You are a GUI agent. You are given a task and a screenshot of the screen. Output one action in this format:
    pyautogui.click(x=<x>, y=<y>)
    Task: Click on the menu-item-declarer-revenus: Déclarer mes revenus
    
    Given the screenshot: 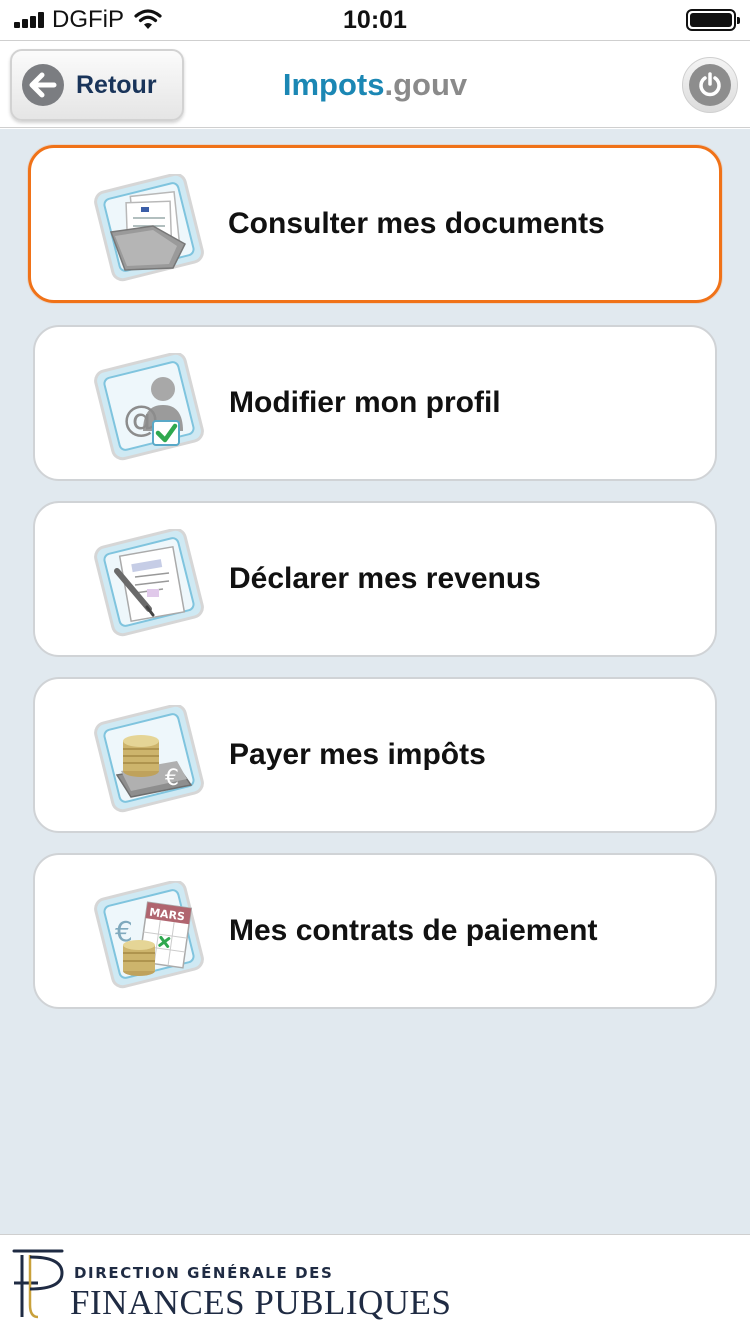 What is the action you would take?
    pyautogui.click(x=375, y=579)
    